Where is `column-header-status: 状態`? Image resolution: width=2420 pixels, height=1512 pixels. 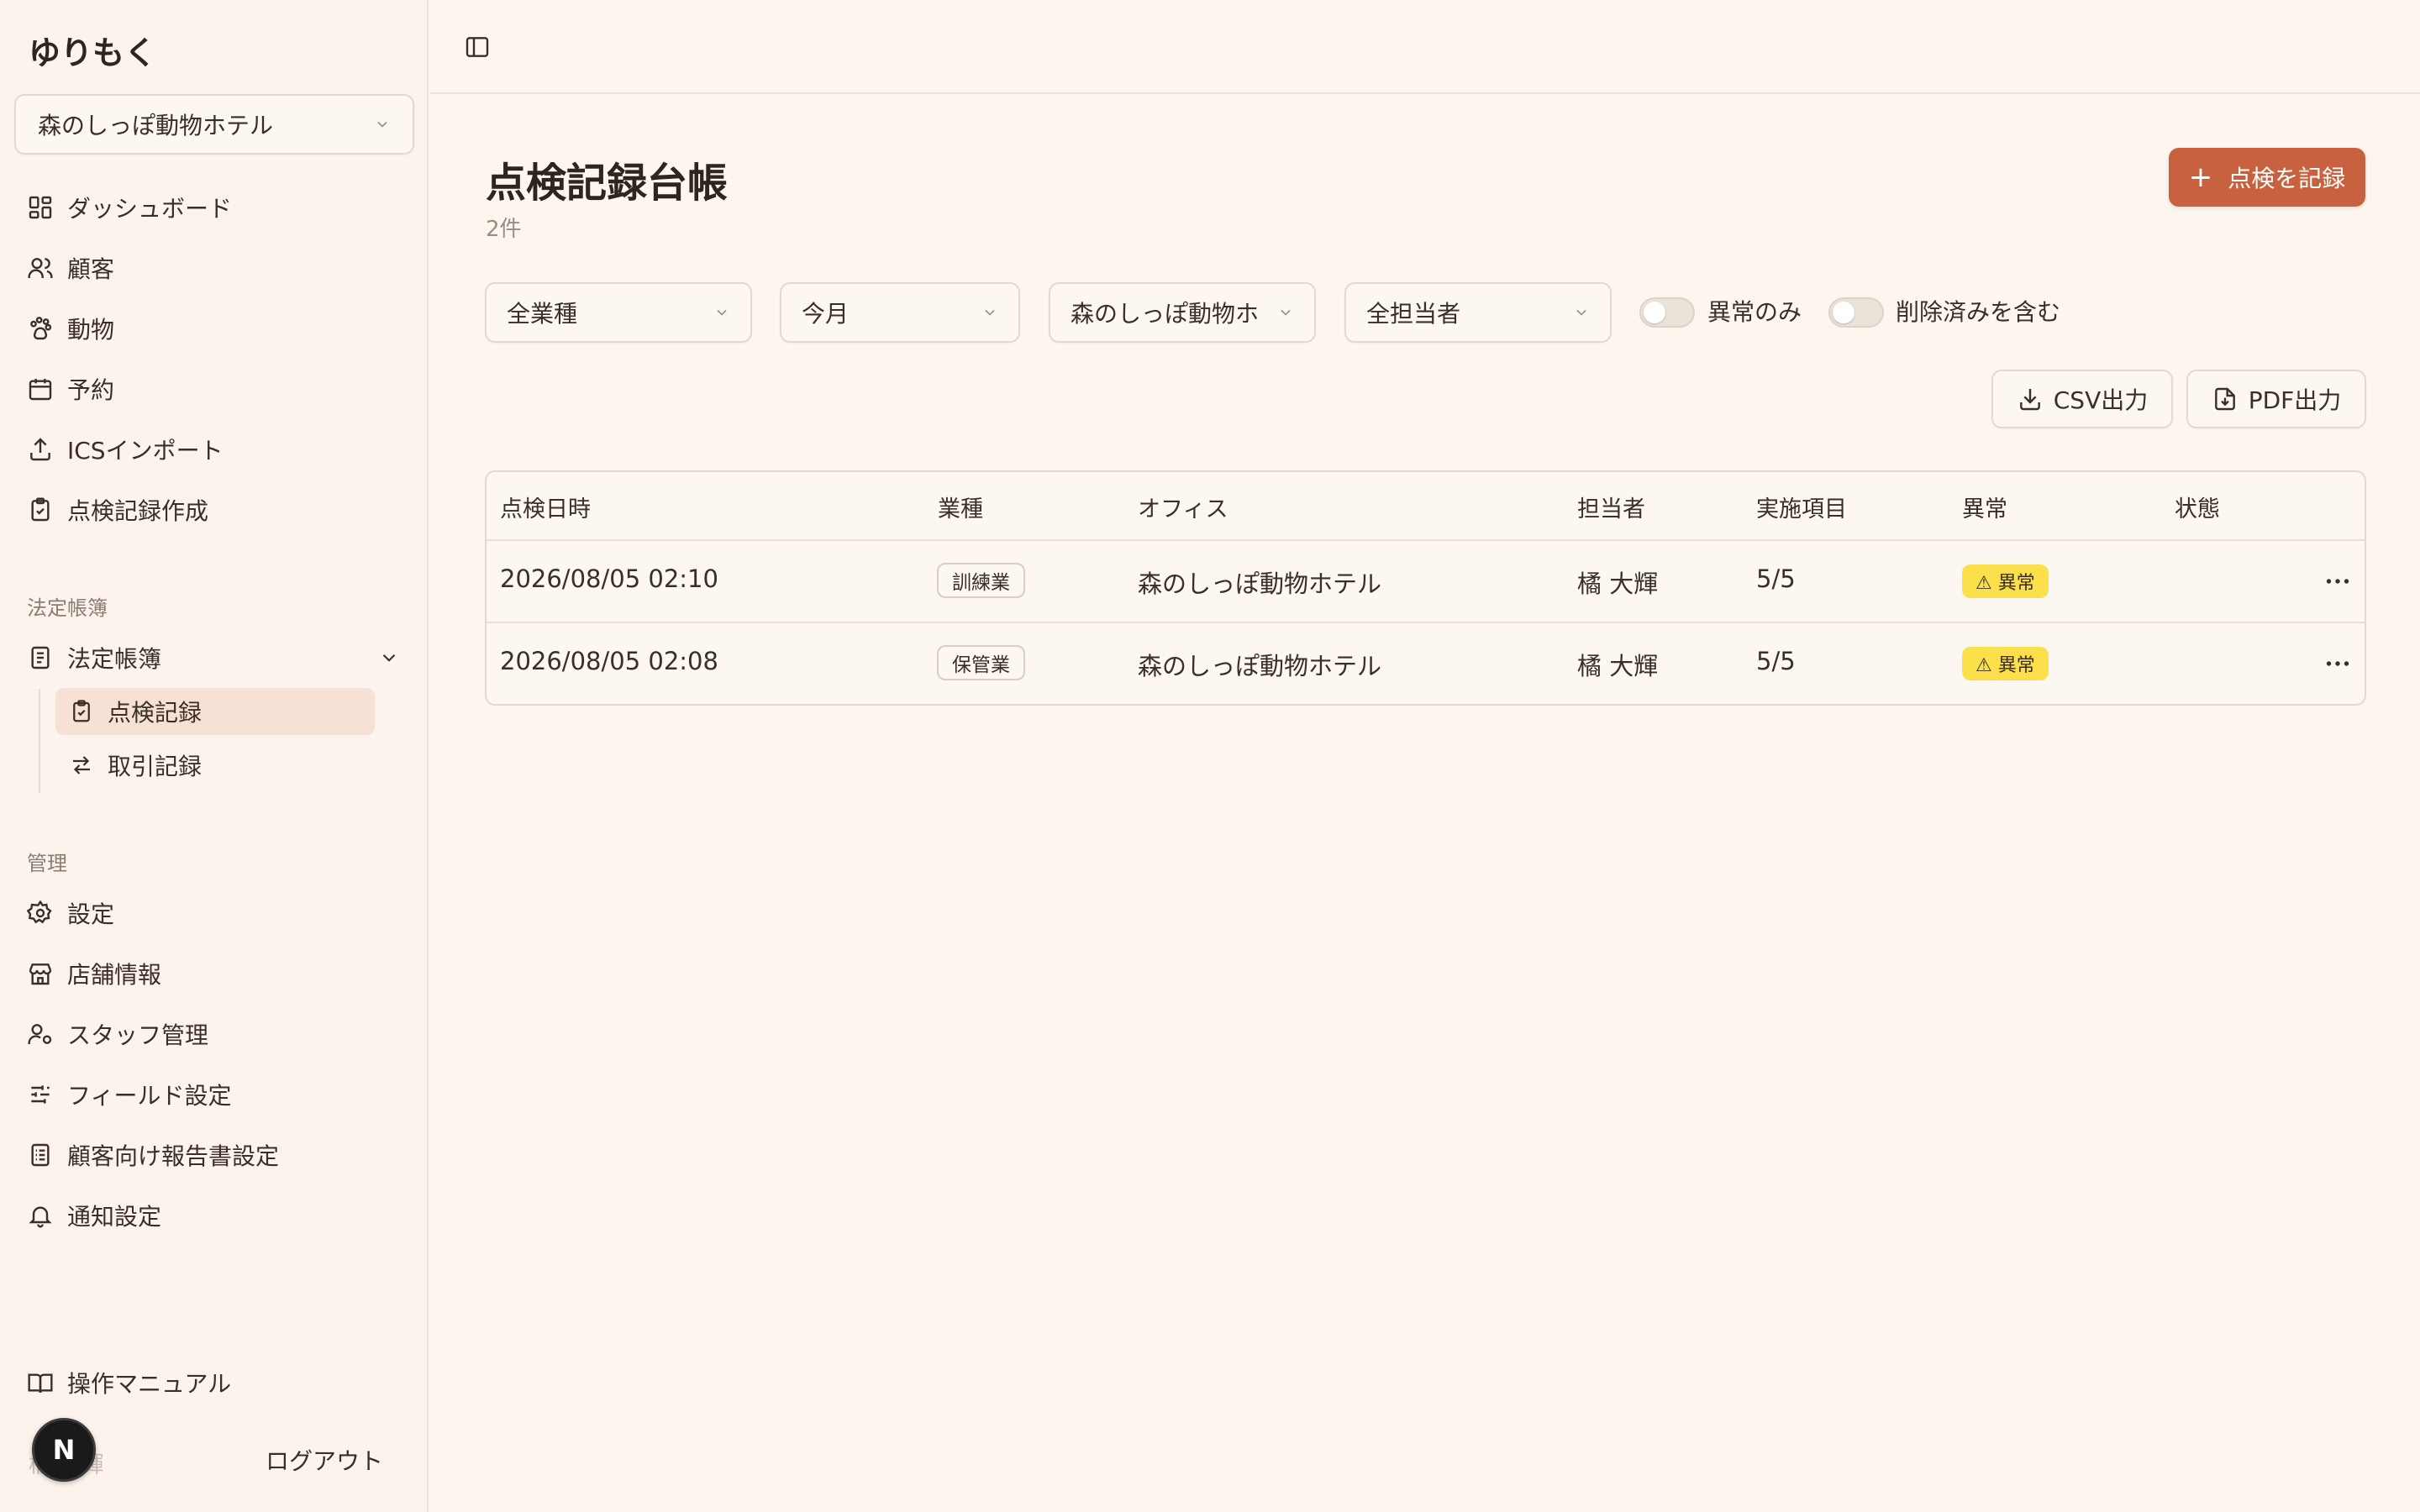 column-header-status: 状態 is located at coordinates (2197, 507).